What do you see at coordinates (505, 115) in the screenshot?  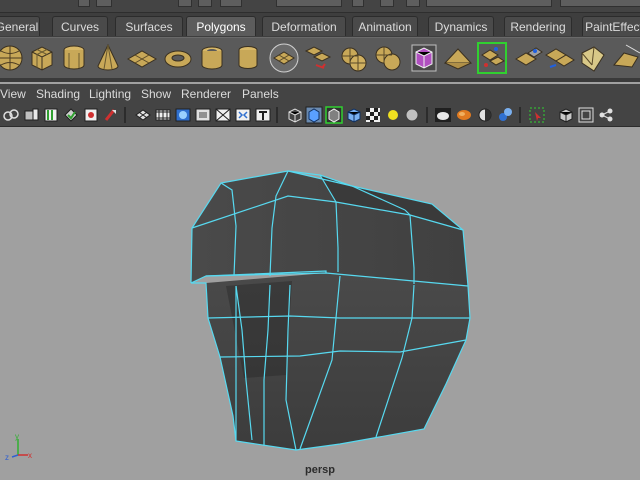 I see `ambient-occlusion-icon` at bounding box center [505, 115].